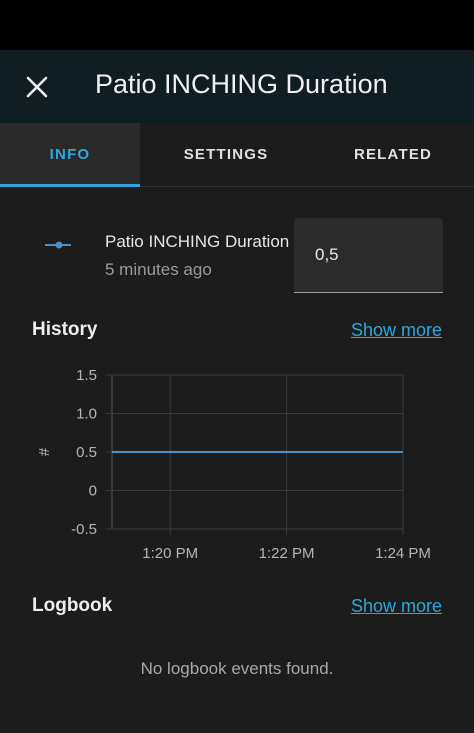 The image size is (474, 733). Describe the element at coordinates (65, 329) in the screenshot. I see `history-title: History` at that location.